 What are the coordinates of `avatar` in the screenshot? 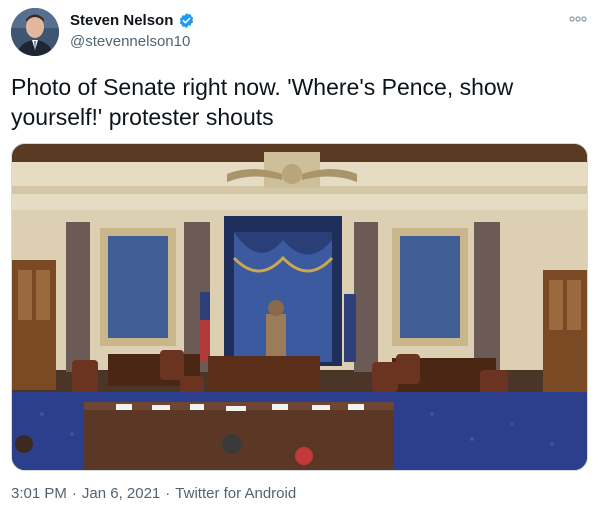 It's located at (35, 32).